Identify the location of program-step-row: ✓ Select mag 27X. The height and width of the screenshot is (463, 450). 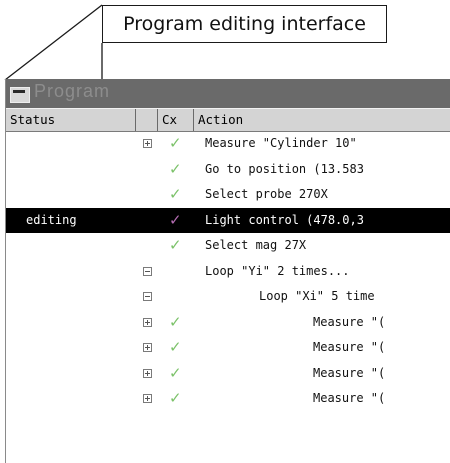
(228, 246).